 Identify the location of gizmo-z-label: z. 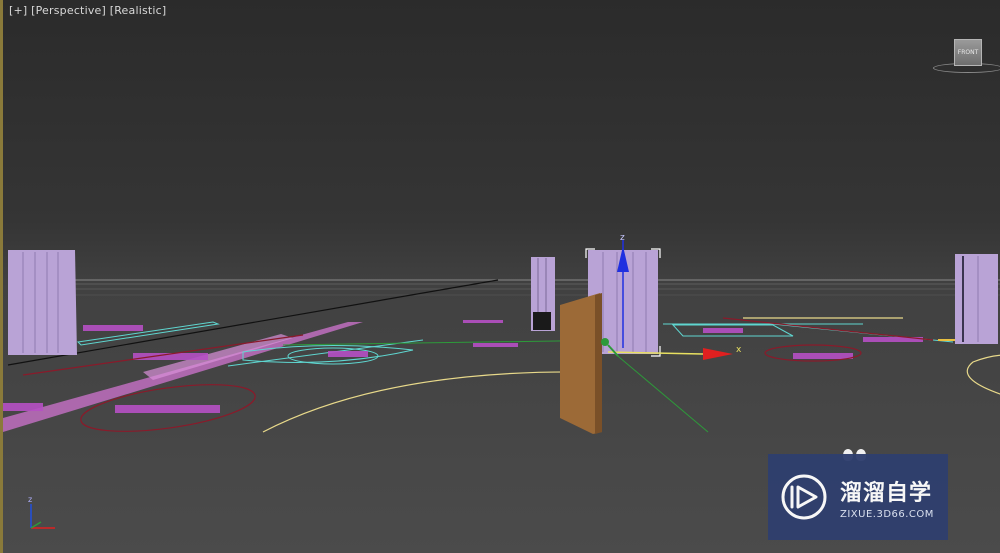
(622, 238).